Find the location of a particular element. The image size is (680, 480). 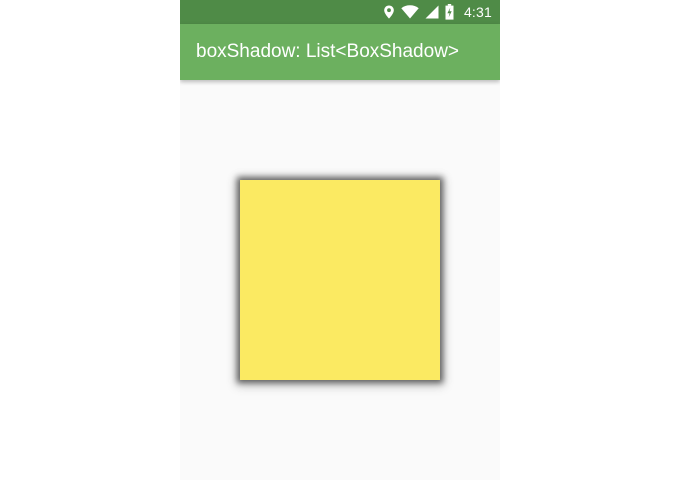

app-bar: boxShadow: List<BoxShadow> is located at coordinates (340, 52).